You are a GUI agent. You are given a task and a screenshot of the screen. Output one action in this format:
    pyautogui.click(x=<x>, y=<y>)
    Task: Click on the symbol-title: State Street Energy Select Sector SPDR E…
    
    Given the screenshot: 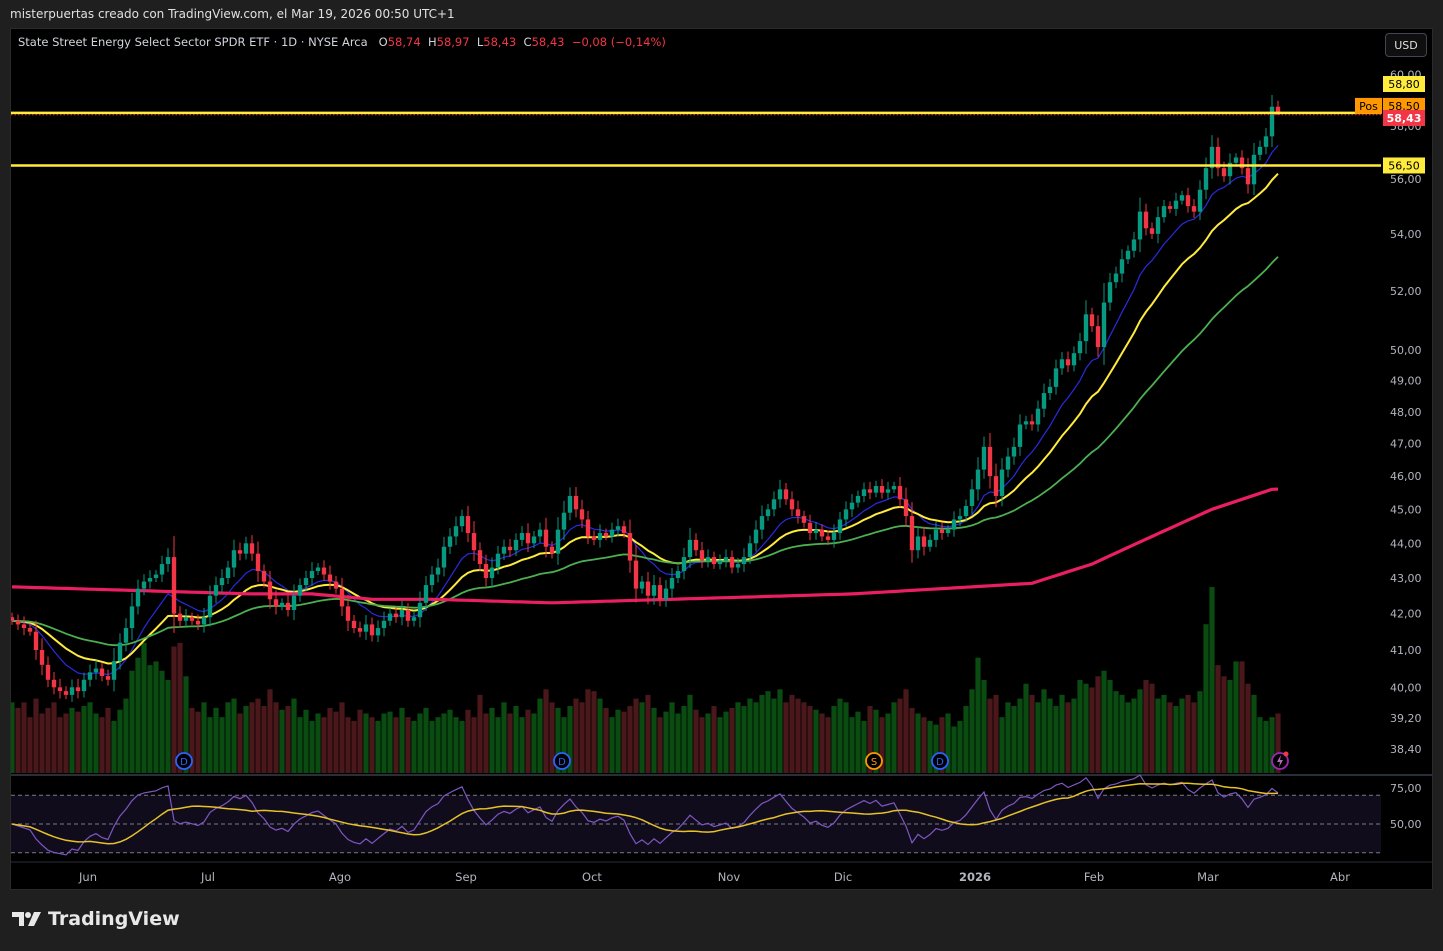 What is the action you would take?
    pyautogui.click(x=193, y=42)
    